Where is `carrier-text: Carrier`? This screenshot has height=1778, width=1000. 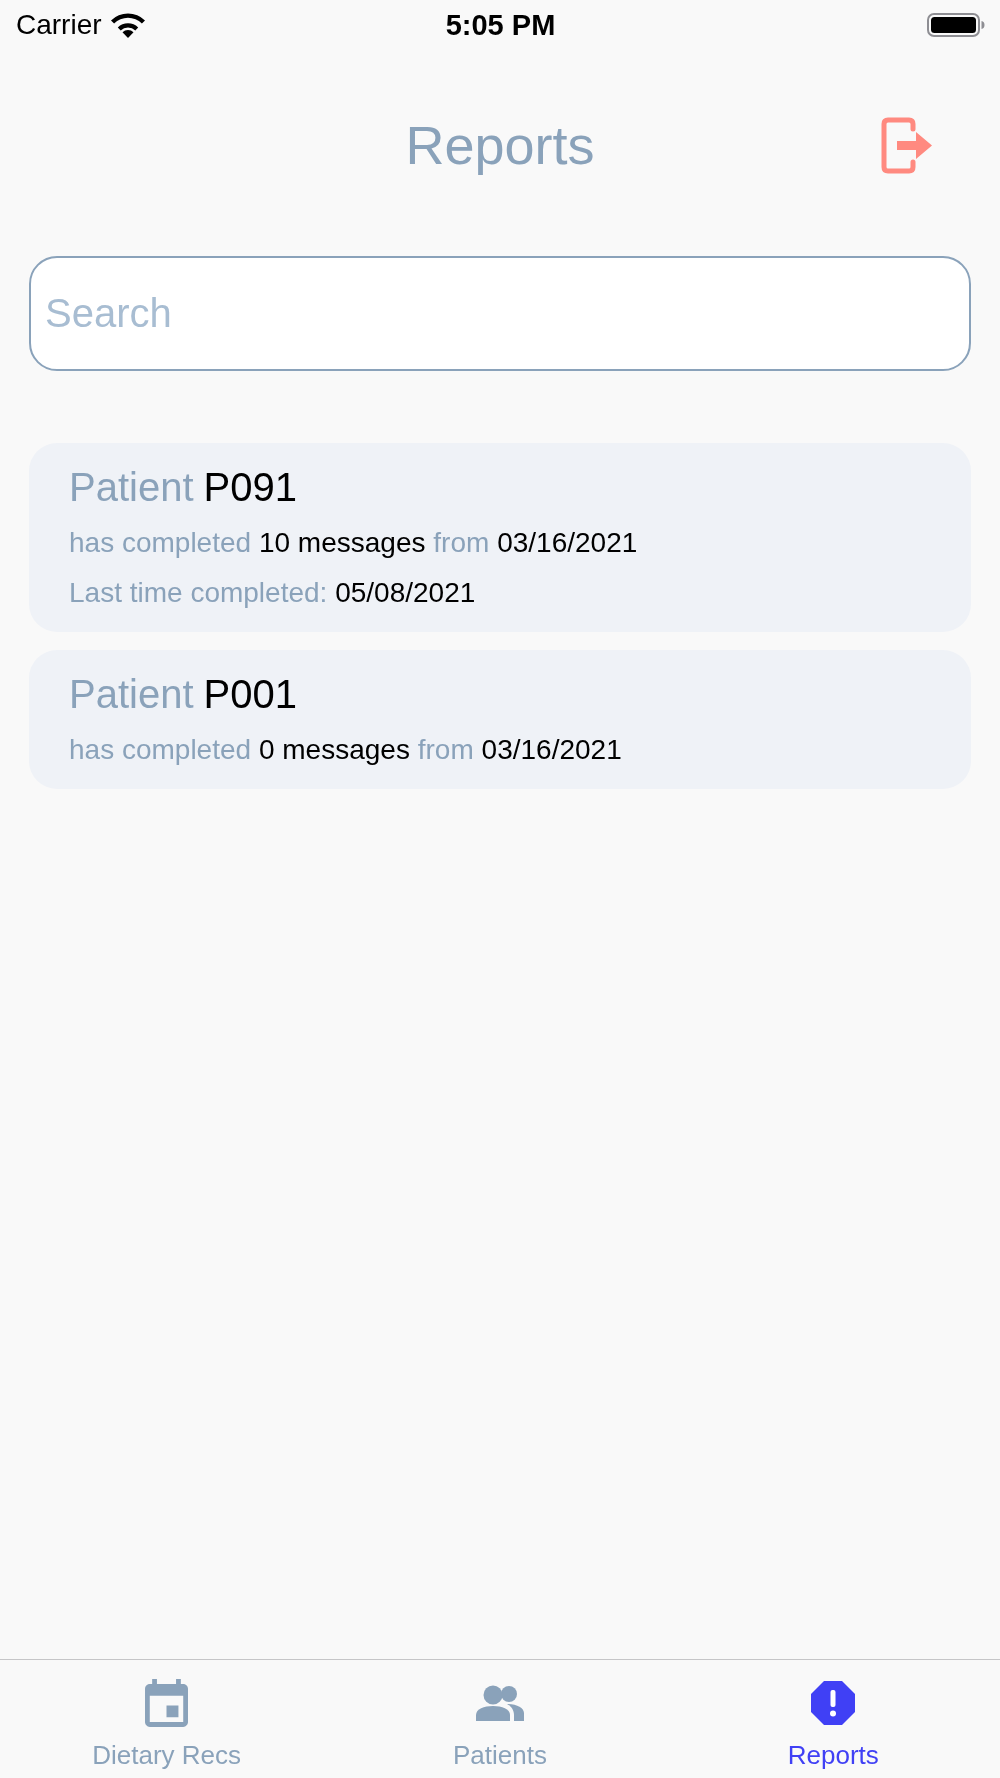 carrier-text: Carrier is located at coordinates (59, 25).